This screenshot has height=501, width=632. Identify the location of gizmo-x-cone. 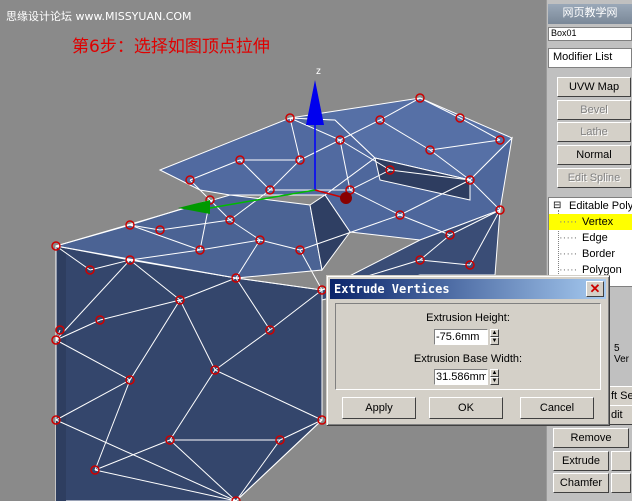
(346, 198).